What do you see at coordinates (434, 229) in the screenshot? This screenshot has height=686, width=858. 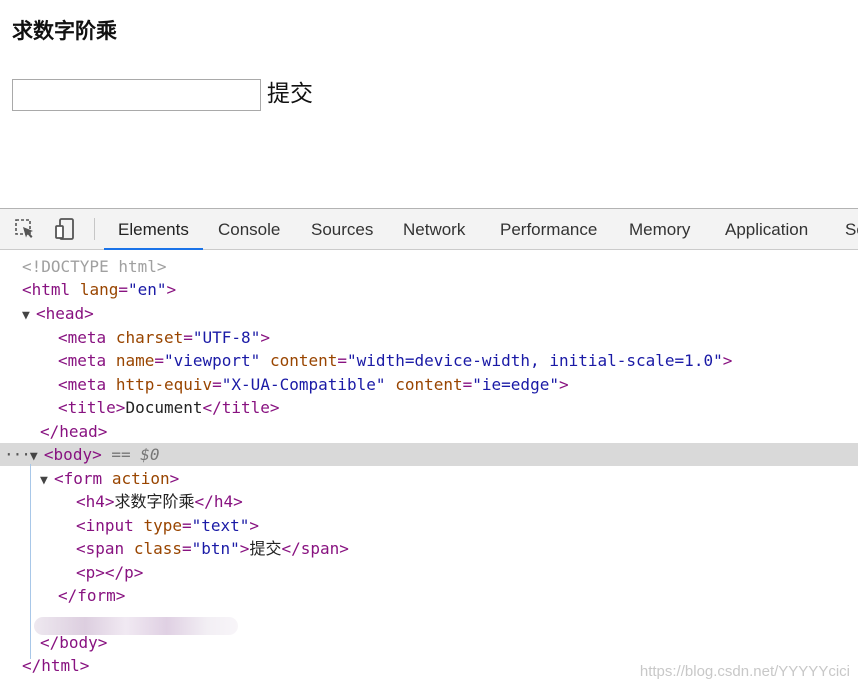 I see `tab-network: Network` at bounding box center [434, 229].